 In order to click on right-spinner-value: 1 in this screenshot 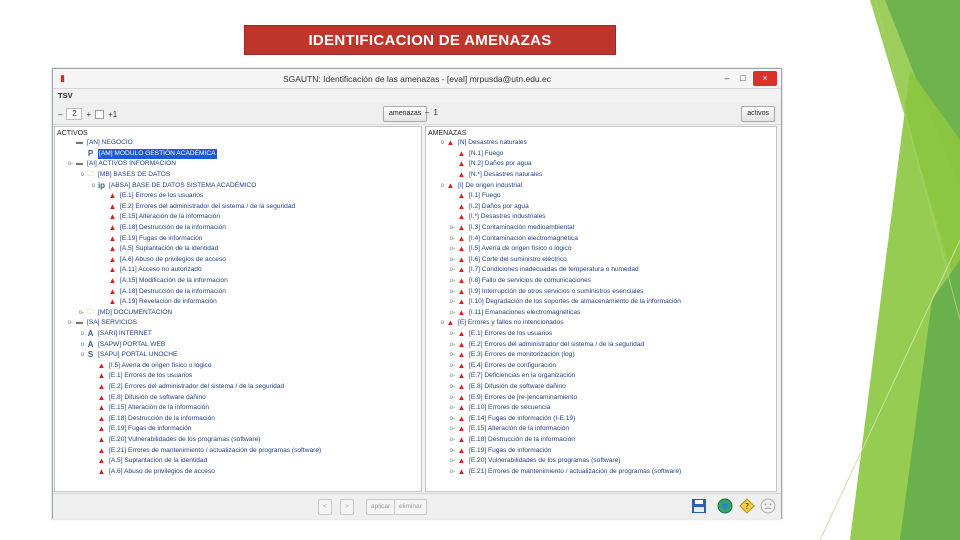, I will do `click(435, 112)`.